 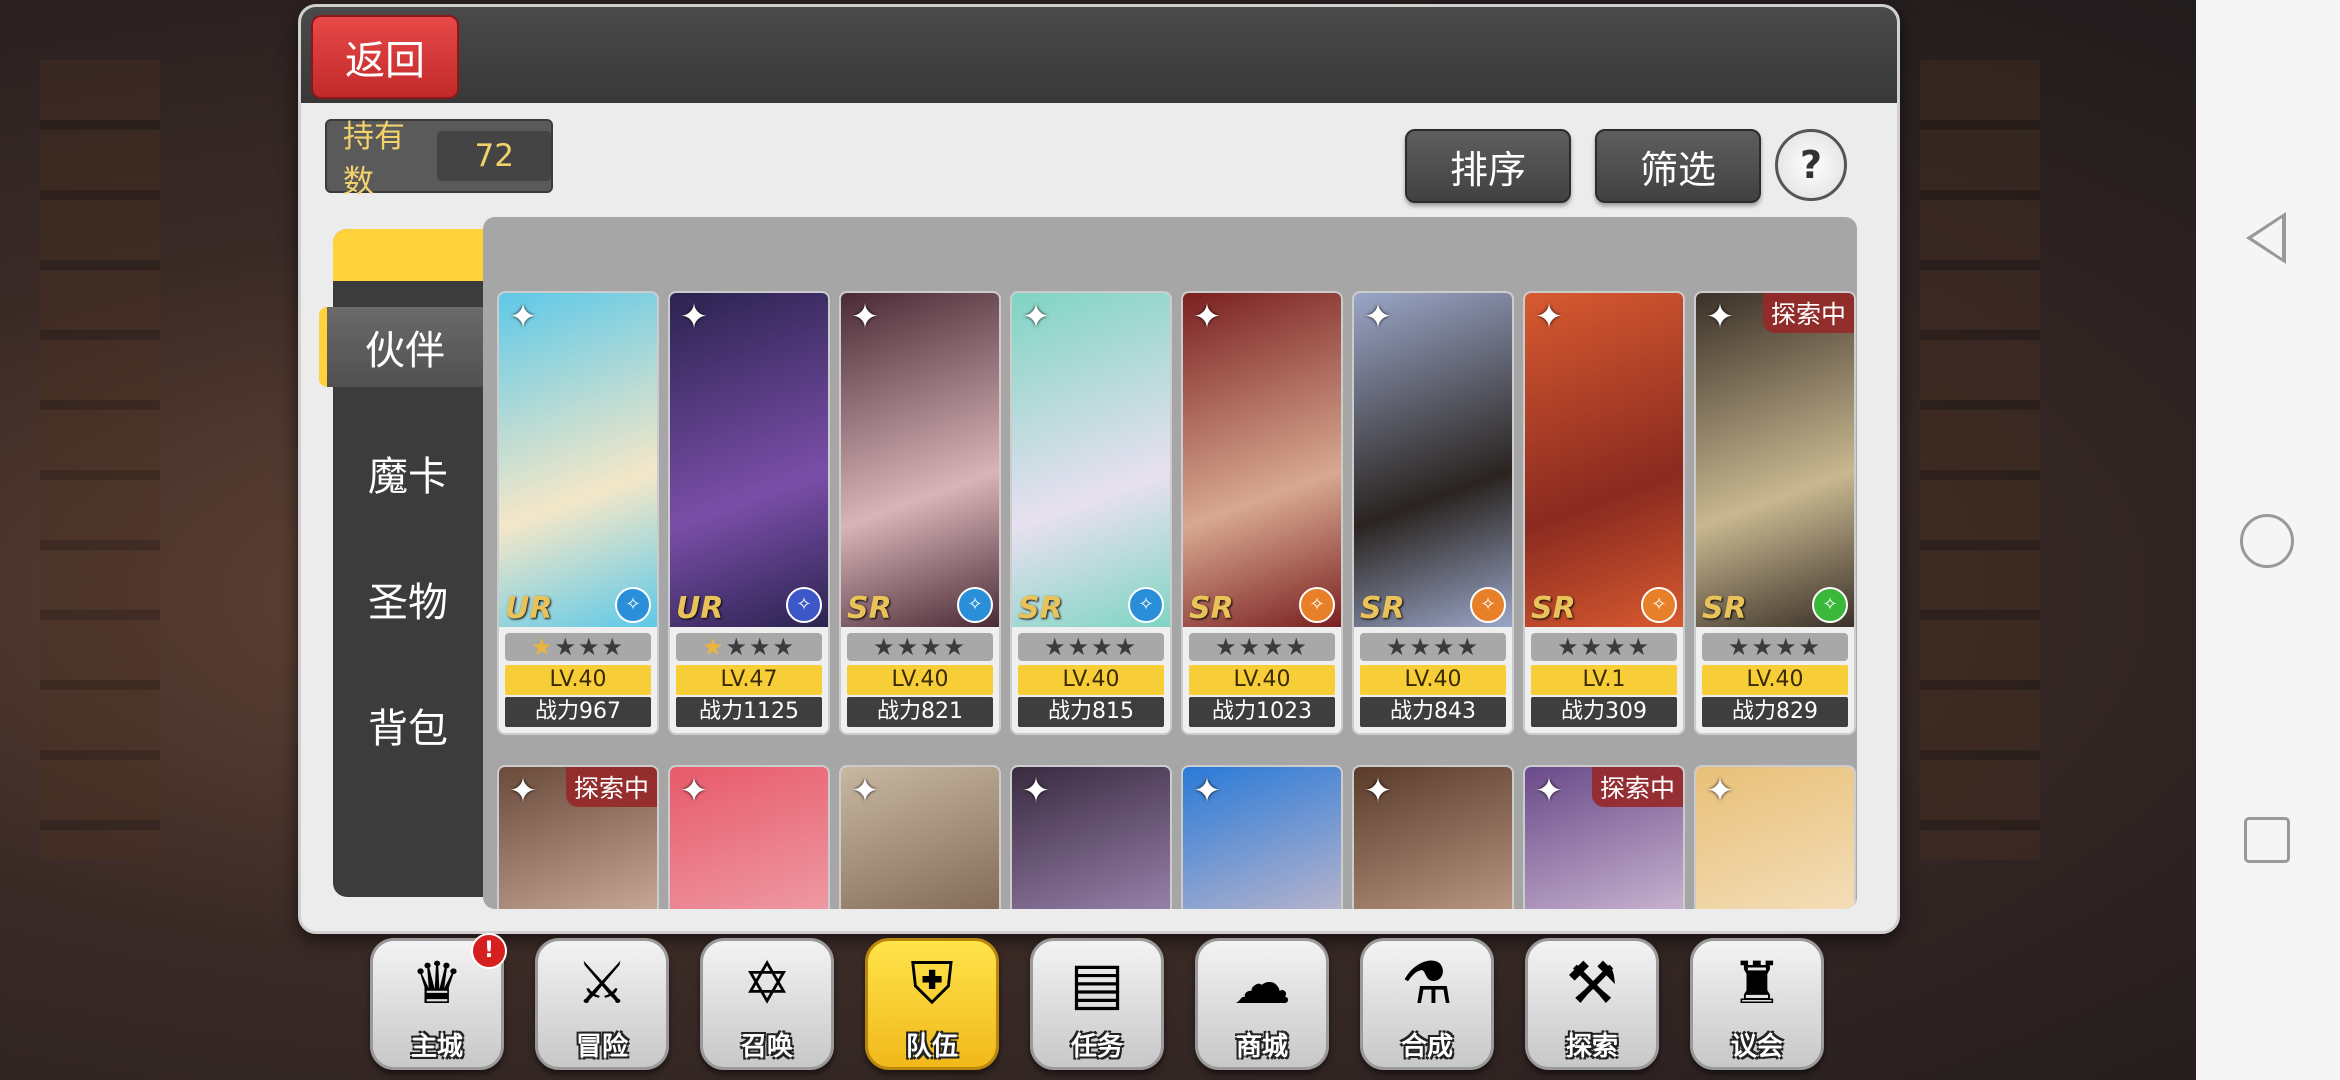 I want to click on menu-icon: ⛨, so click(x=932, y=983).